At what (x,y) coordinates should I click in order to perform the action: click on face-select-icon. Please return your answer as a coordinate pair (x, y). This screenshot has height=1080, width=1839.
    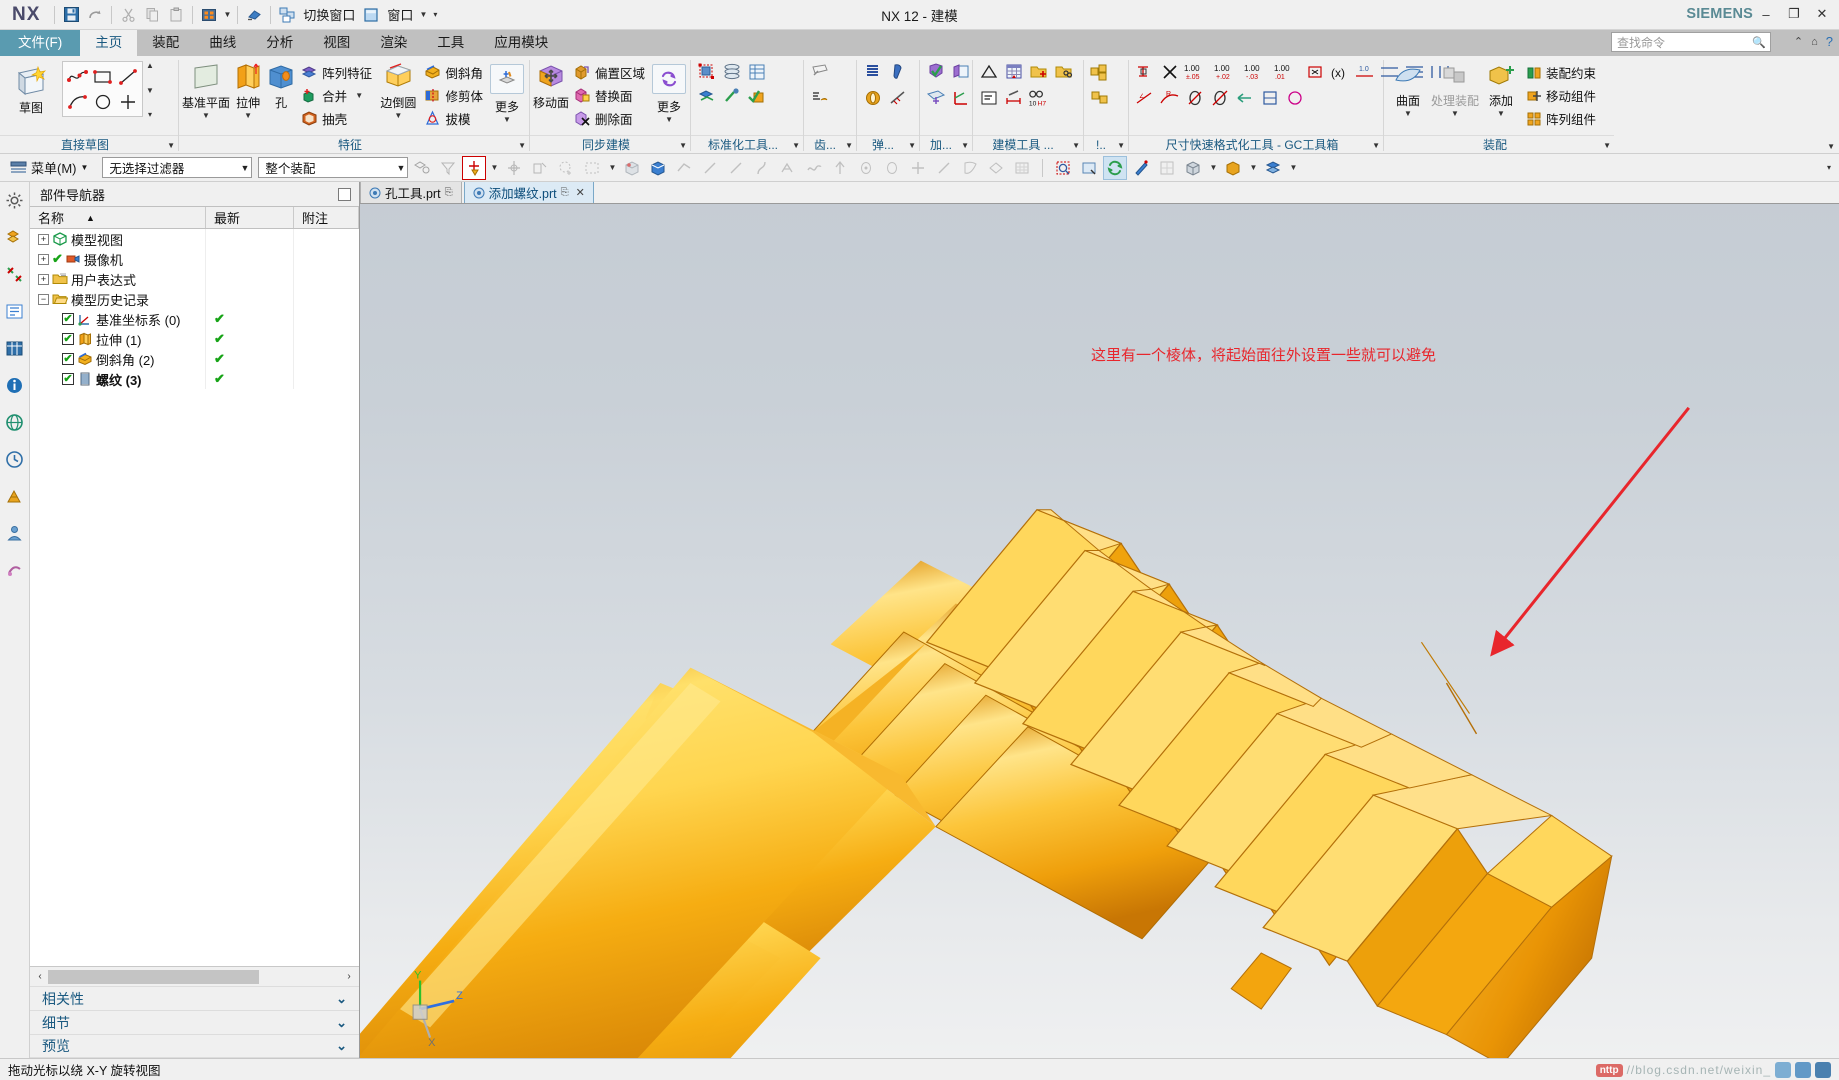
    Looking at the image, I should click on (632, 168).